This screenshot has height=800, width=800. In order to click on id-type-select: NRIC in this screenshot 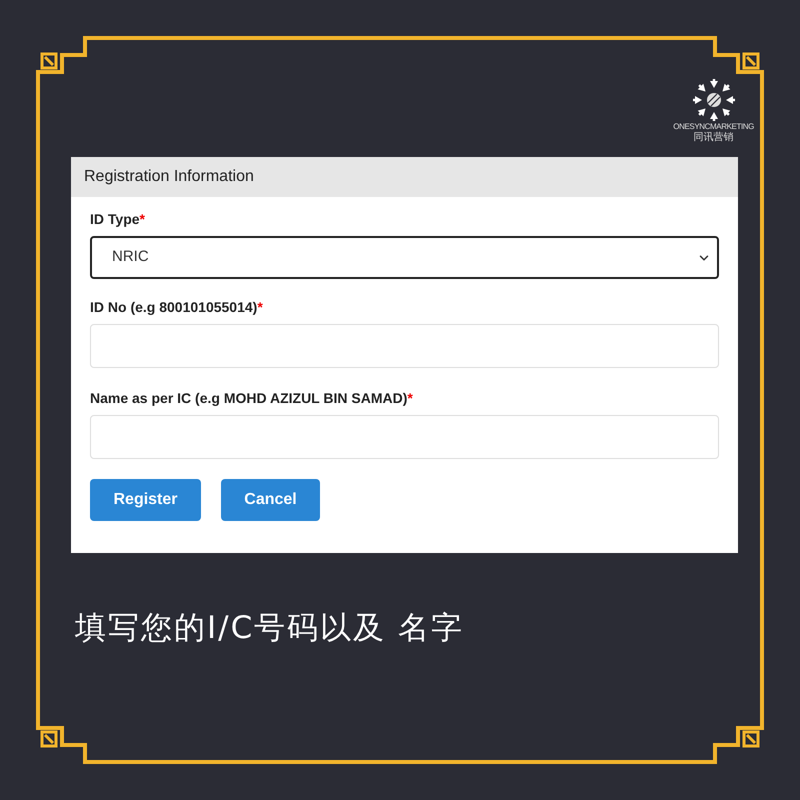, I will do `click(404, 257)`.